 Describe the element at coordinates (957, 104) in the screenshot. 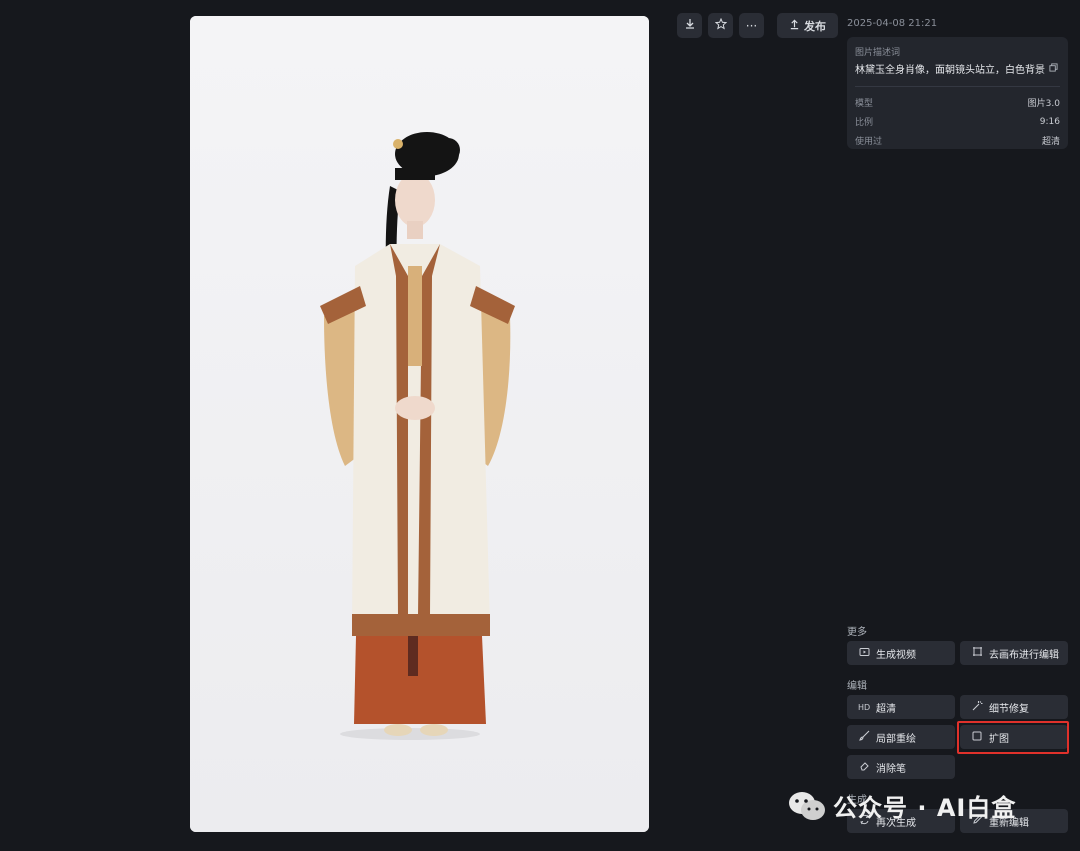

I see `meta-row-model: 模型 图片3.0` at that location.